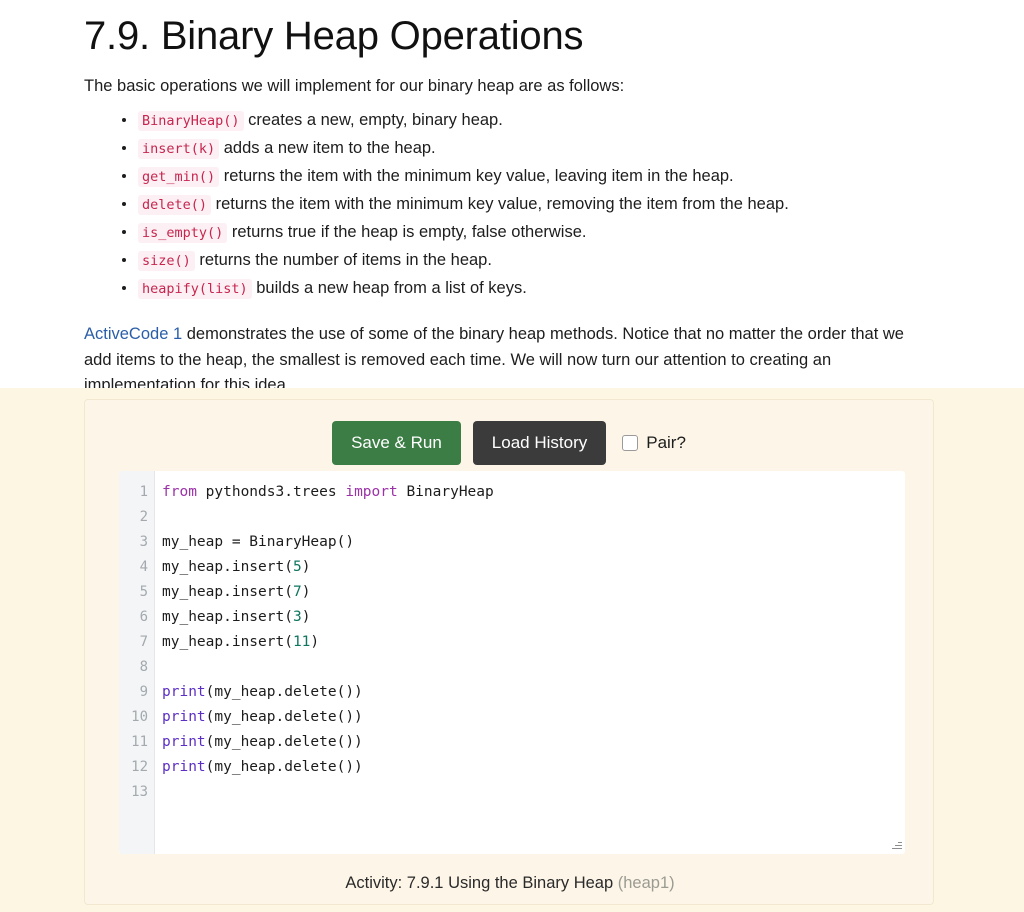 This screenshot has height=912, width=1024. I want to click on line-number: 3, so click(143, 542).